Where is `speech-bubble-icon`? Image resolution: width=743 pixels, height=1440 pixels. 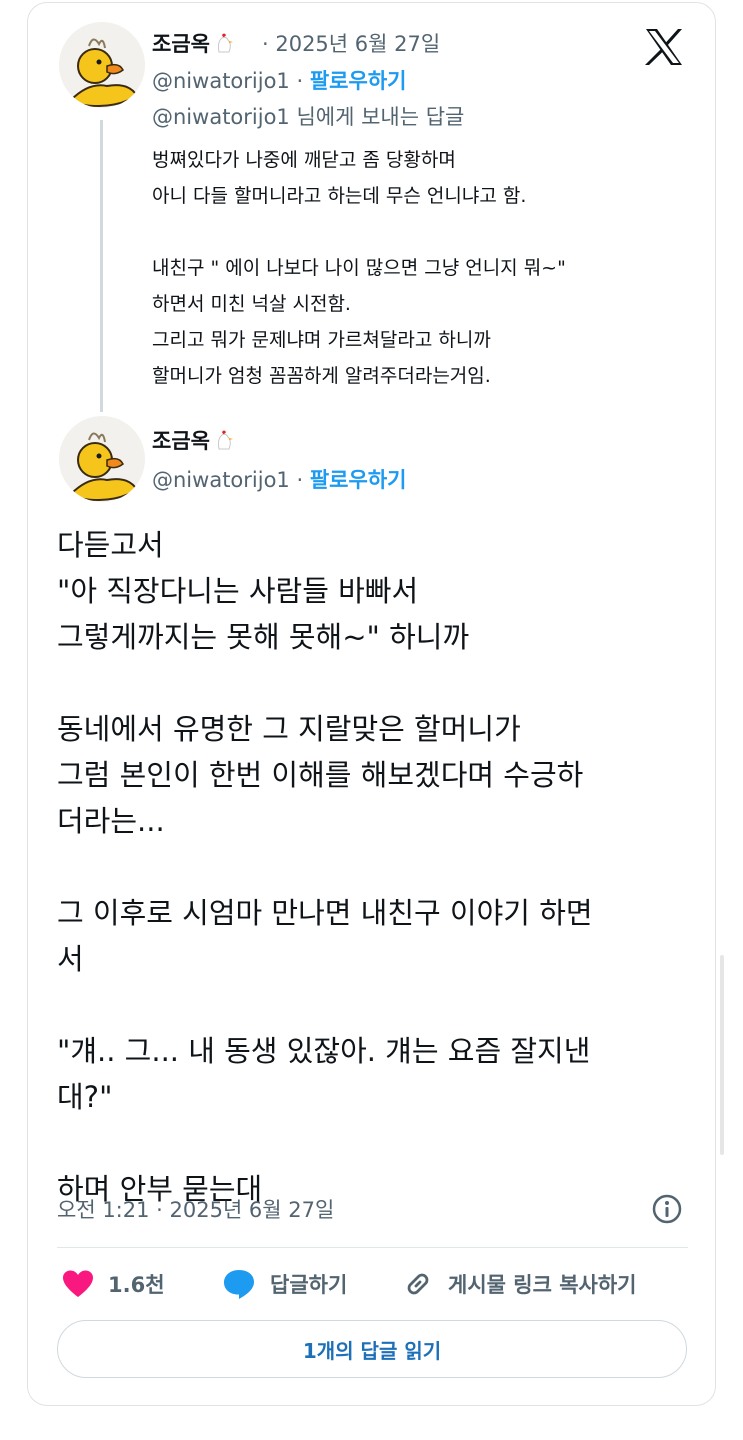
speech-bubble-icon is located at coordinates (239, 1284).